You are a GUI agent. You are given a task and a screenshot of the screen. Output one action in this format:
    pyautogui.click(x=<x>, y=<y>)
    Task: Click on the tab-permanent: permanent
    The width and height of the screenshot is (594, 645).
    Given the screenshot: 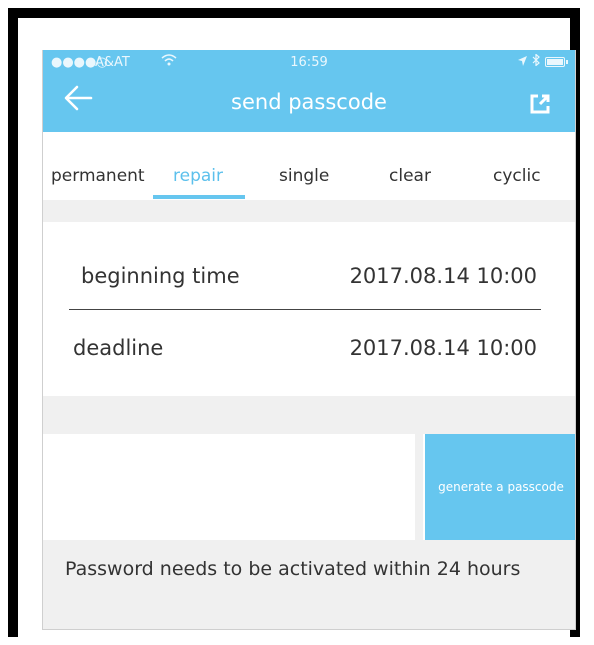 What is the action you would take?
    pyautogui.click(x=98, y=176)
    